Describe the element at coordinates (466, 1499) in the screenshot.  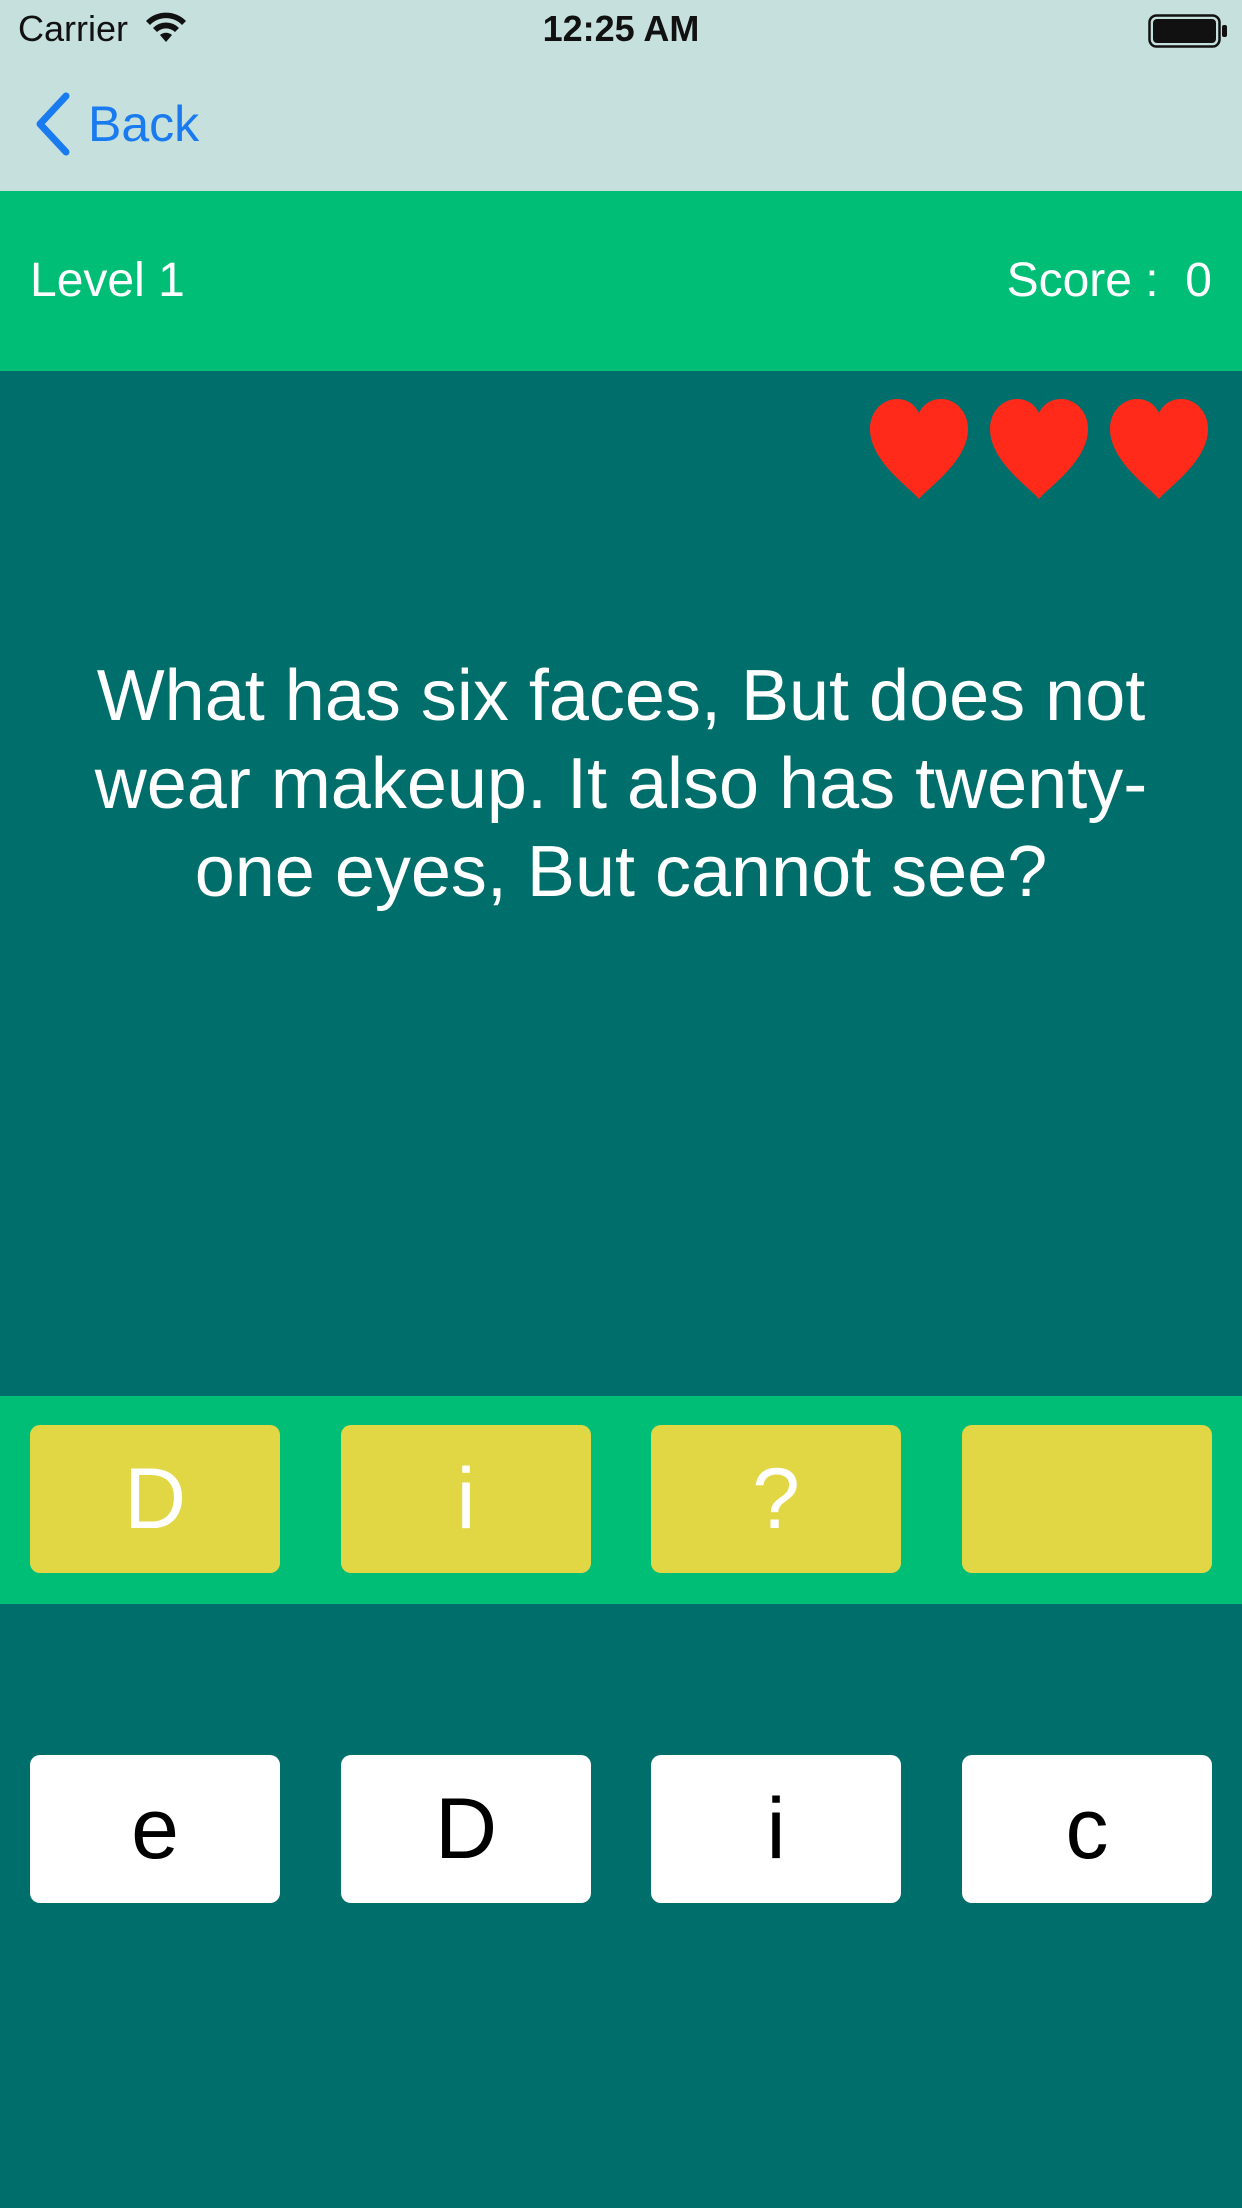
I see `answer-slot: i` at that location.